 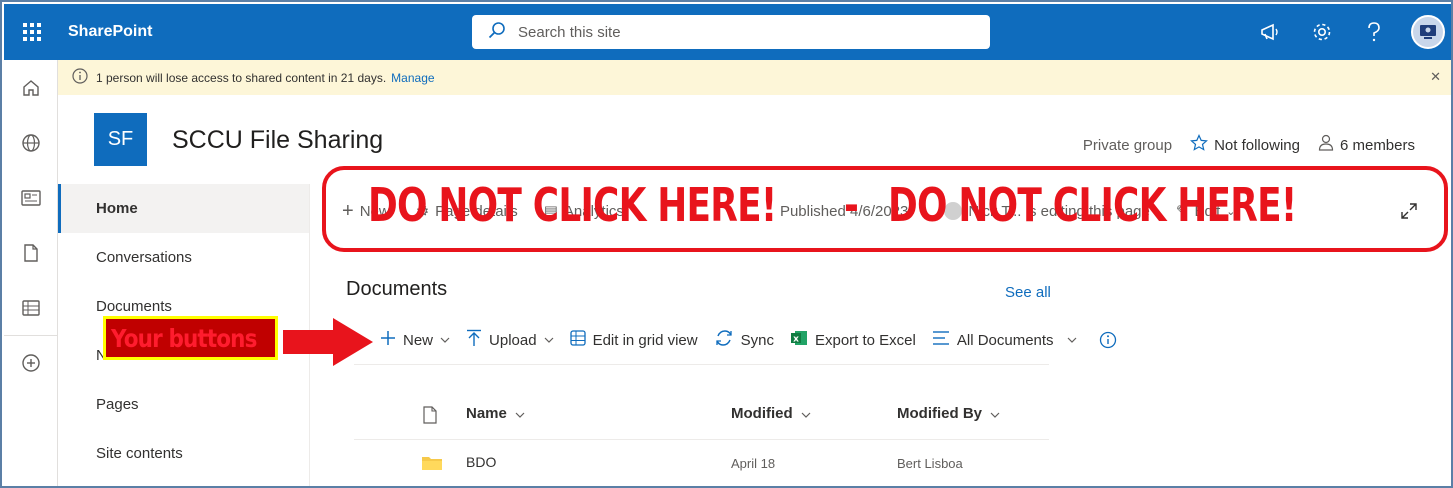 I want to click on follow-button: Not following, so click(x=1245, y=145).